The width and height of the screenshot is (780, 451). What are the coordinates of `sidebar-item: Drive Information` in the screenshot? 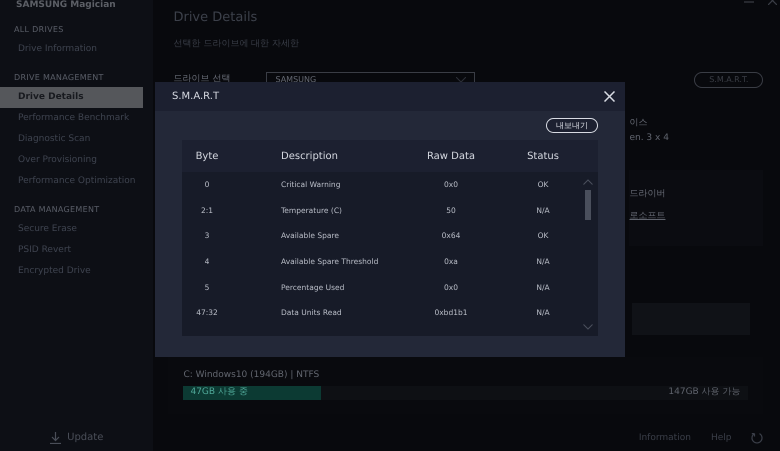 It's located at (77, 49).